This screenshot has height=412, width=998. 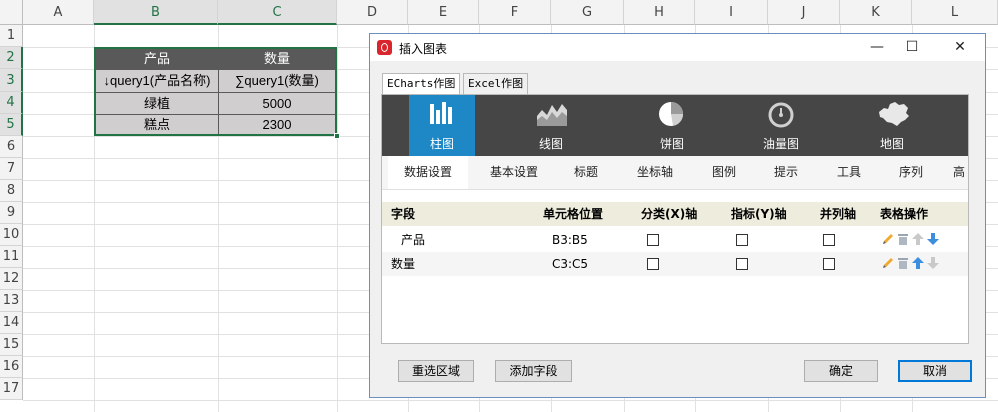 What do you see at coordinates (675, 264) in the screenshot?
I see `table-row: 数量 C3:C5` at bounding box center [675, 264].